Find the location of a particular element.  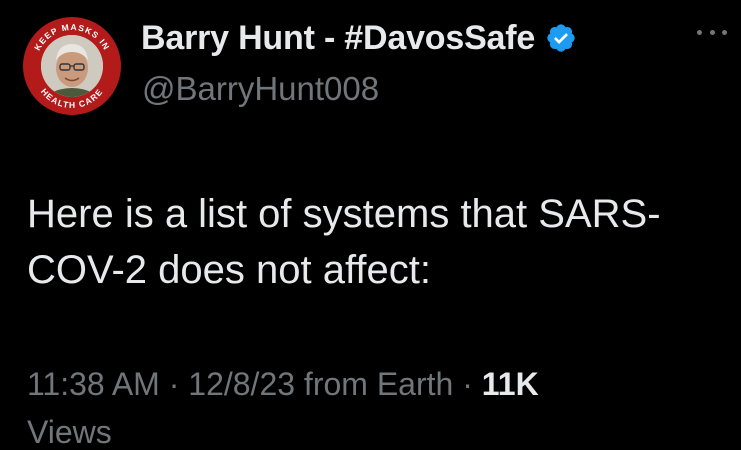

display-name-row: Barry Hunt - #DavosSafe is located at coordinates (359, 38).